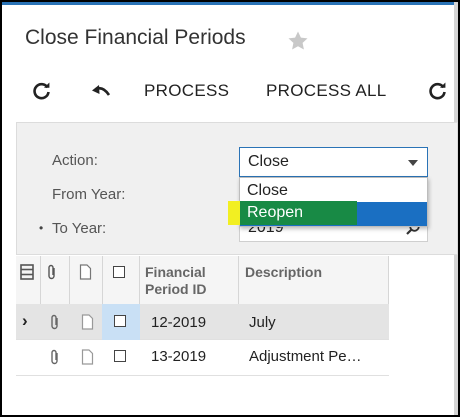  I want to click on schedule-icon, so click(437, 91).